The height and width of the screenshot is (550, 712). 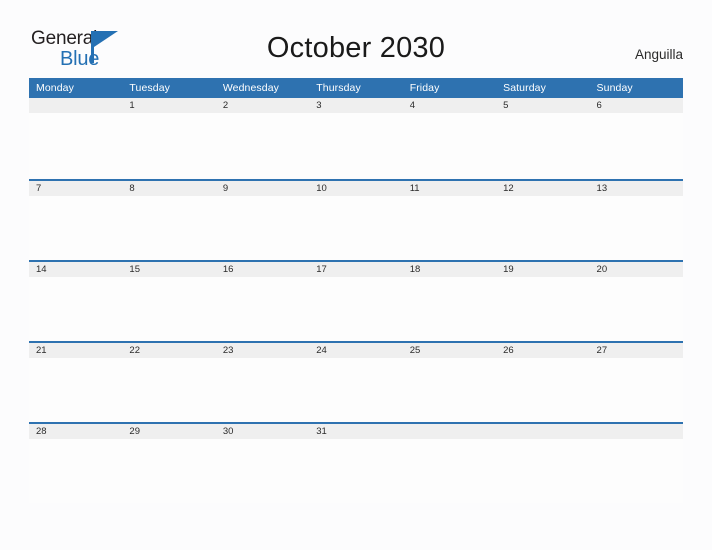 I want to click on calendar-day-cell: 17, so click(x=356, y=300).